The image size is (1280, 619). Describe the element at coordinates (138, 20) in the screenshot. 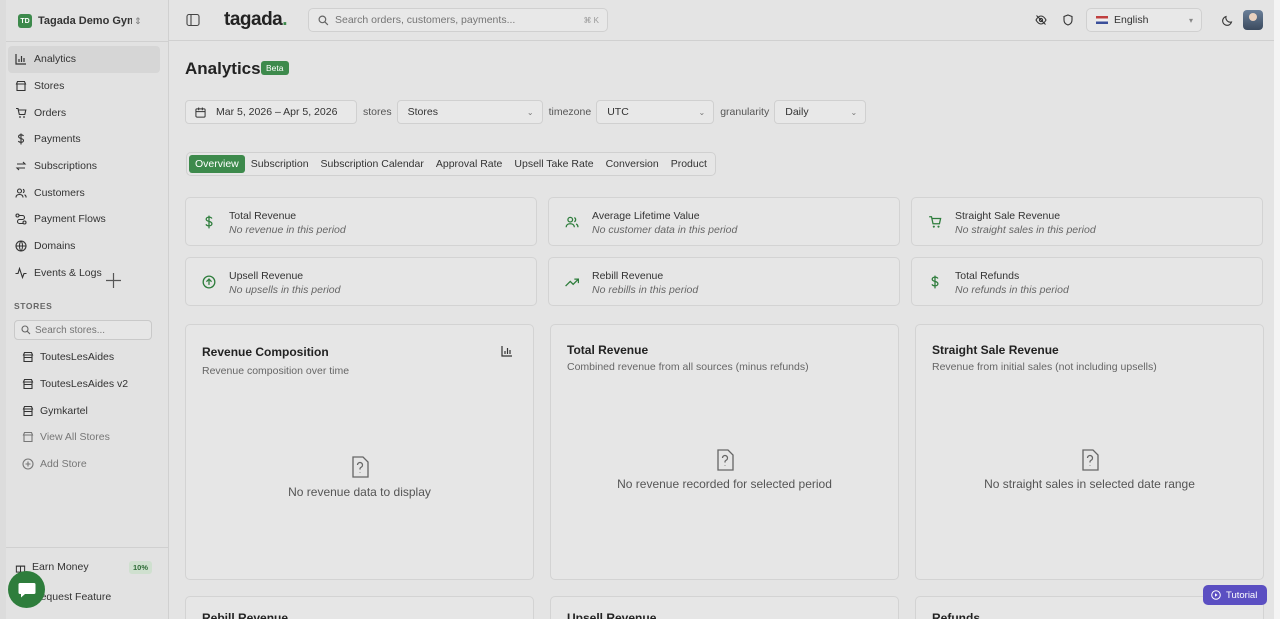

I see `chevron-updown-icon: ⇕` at that location.